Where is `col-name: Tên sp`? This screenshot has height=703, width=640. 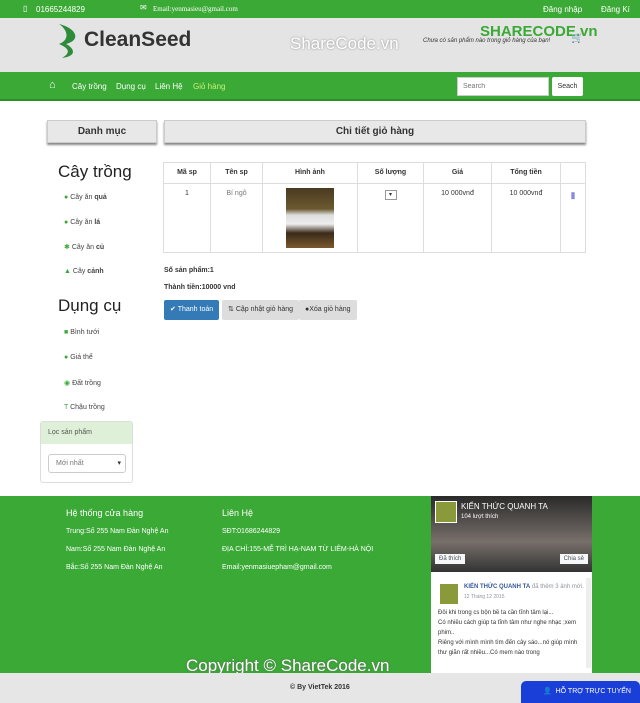
col-name: Tên sp is located at coordinates (236, 173).